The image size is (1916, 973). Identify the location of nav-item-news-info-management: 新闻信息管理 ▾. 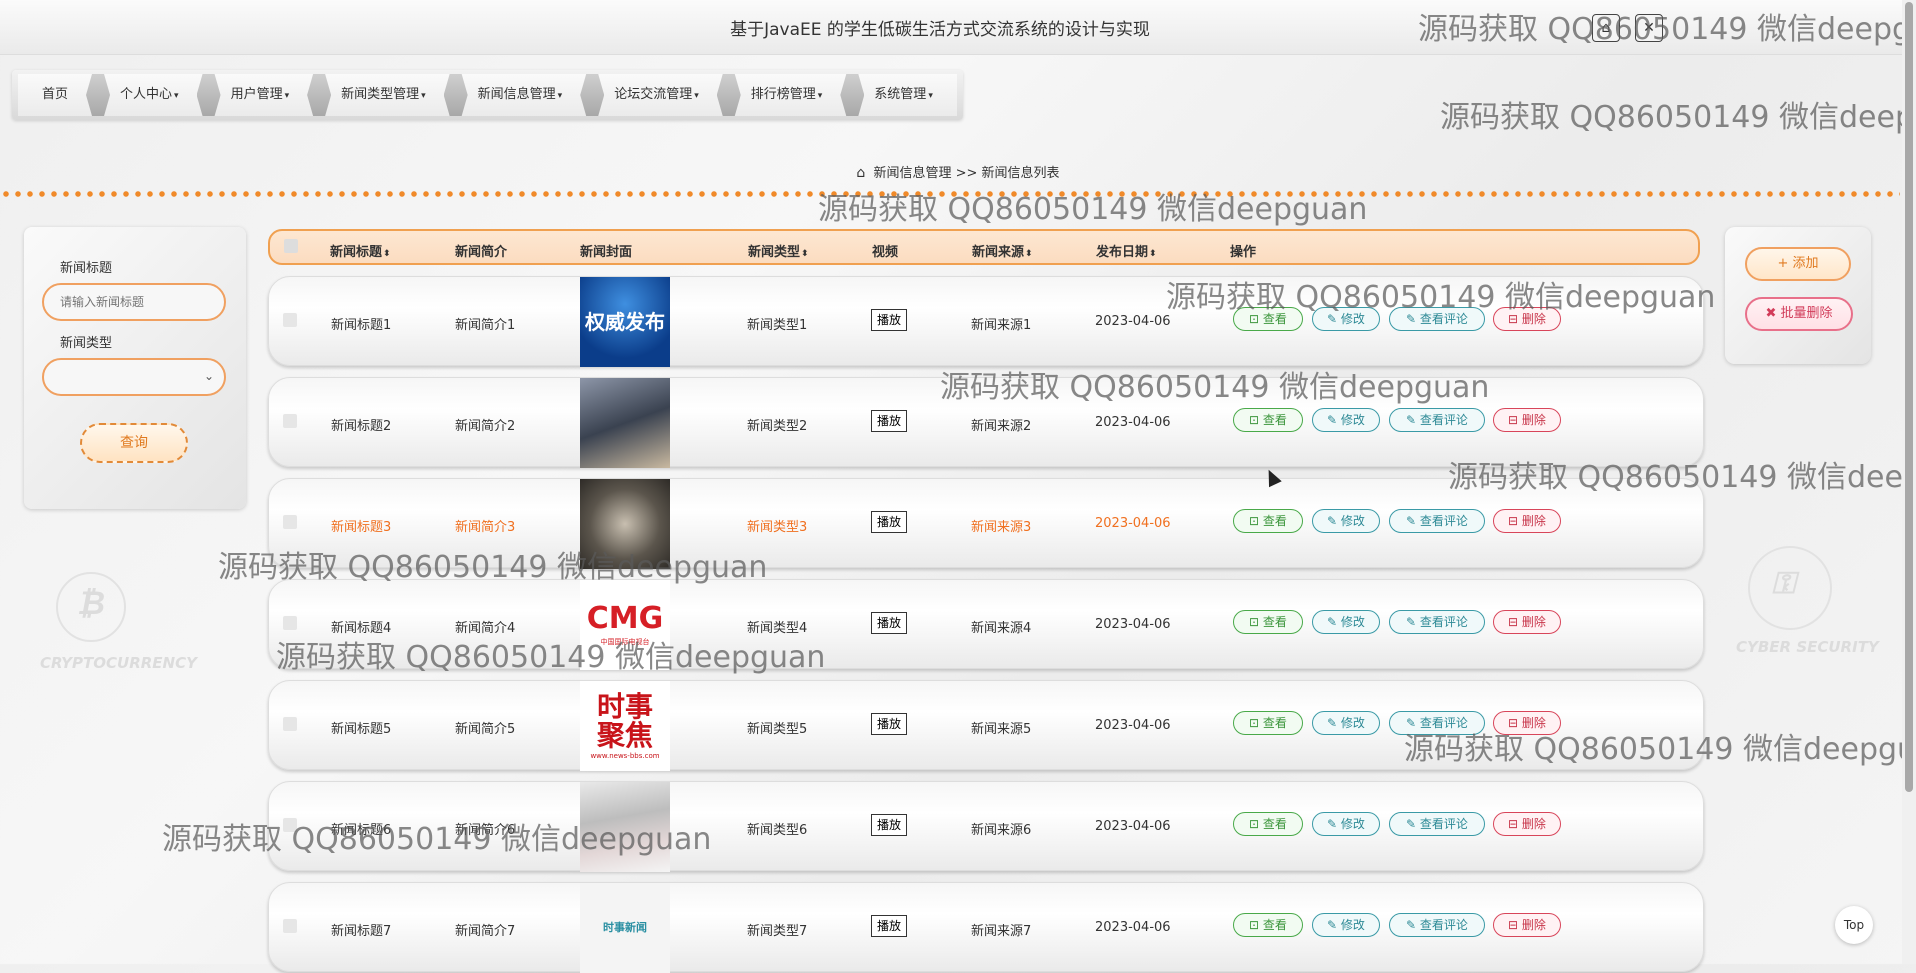
(520, 95).